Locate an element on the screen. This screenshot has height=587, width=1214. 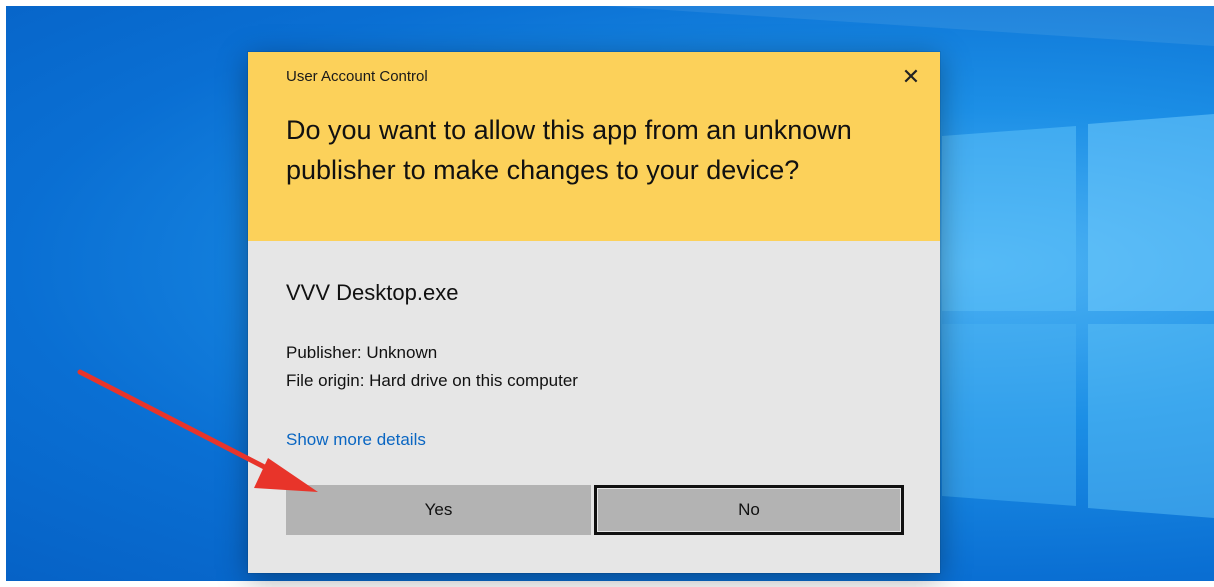
close-icon: ✕ is located at coordinates (911, 76).